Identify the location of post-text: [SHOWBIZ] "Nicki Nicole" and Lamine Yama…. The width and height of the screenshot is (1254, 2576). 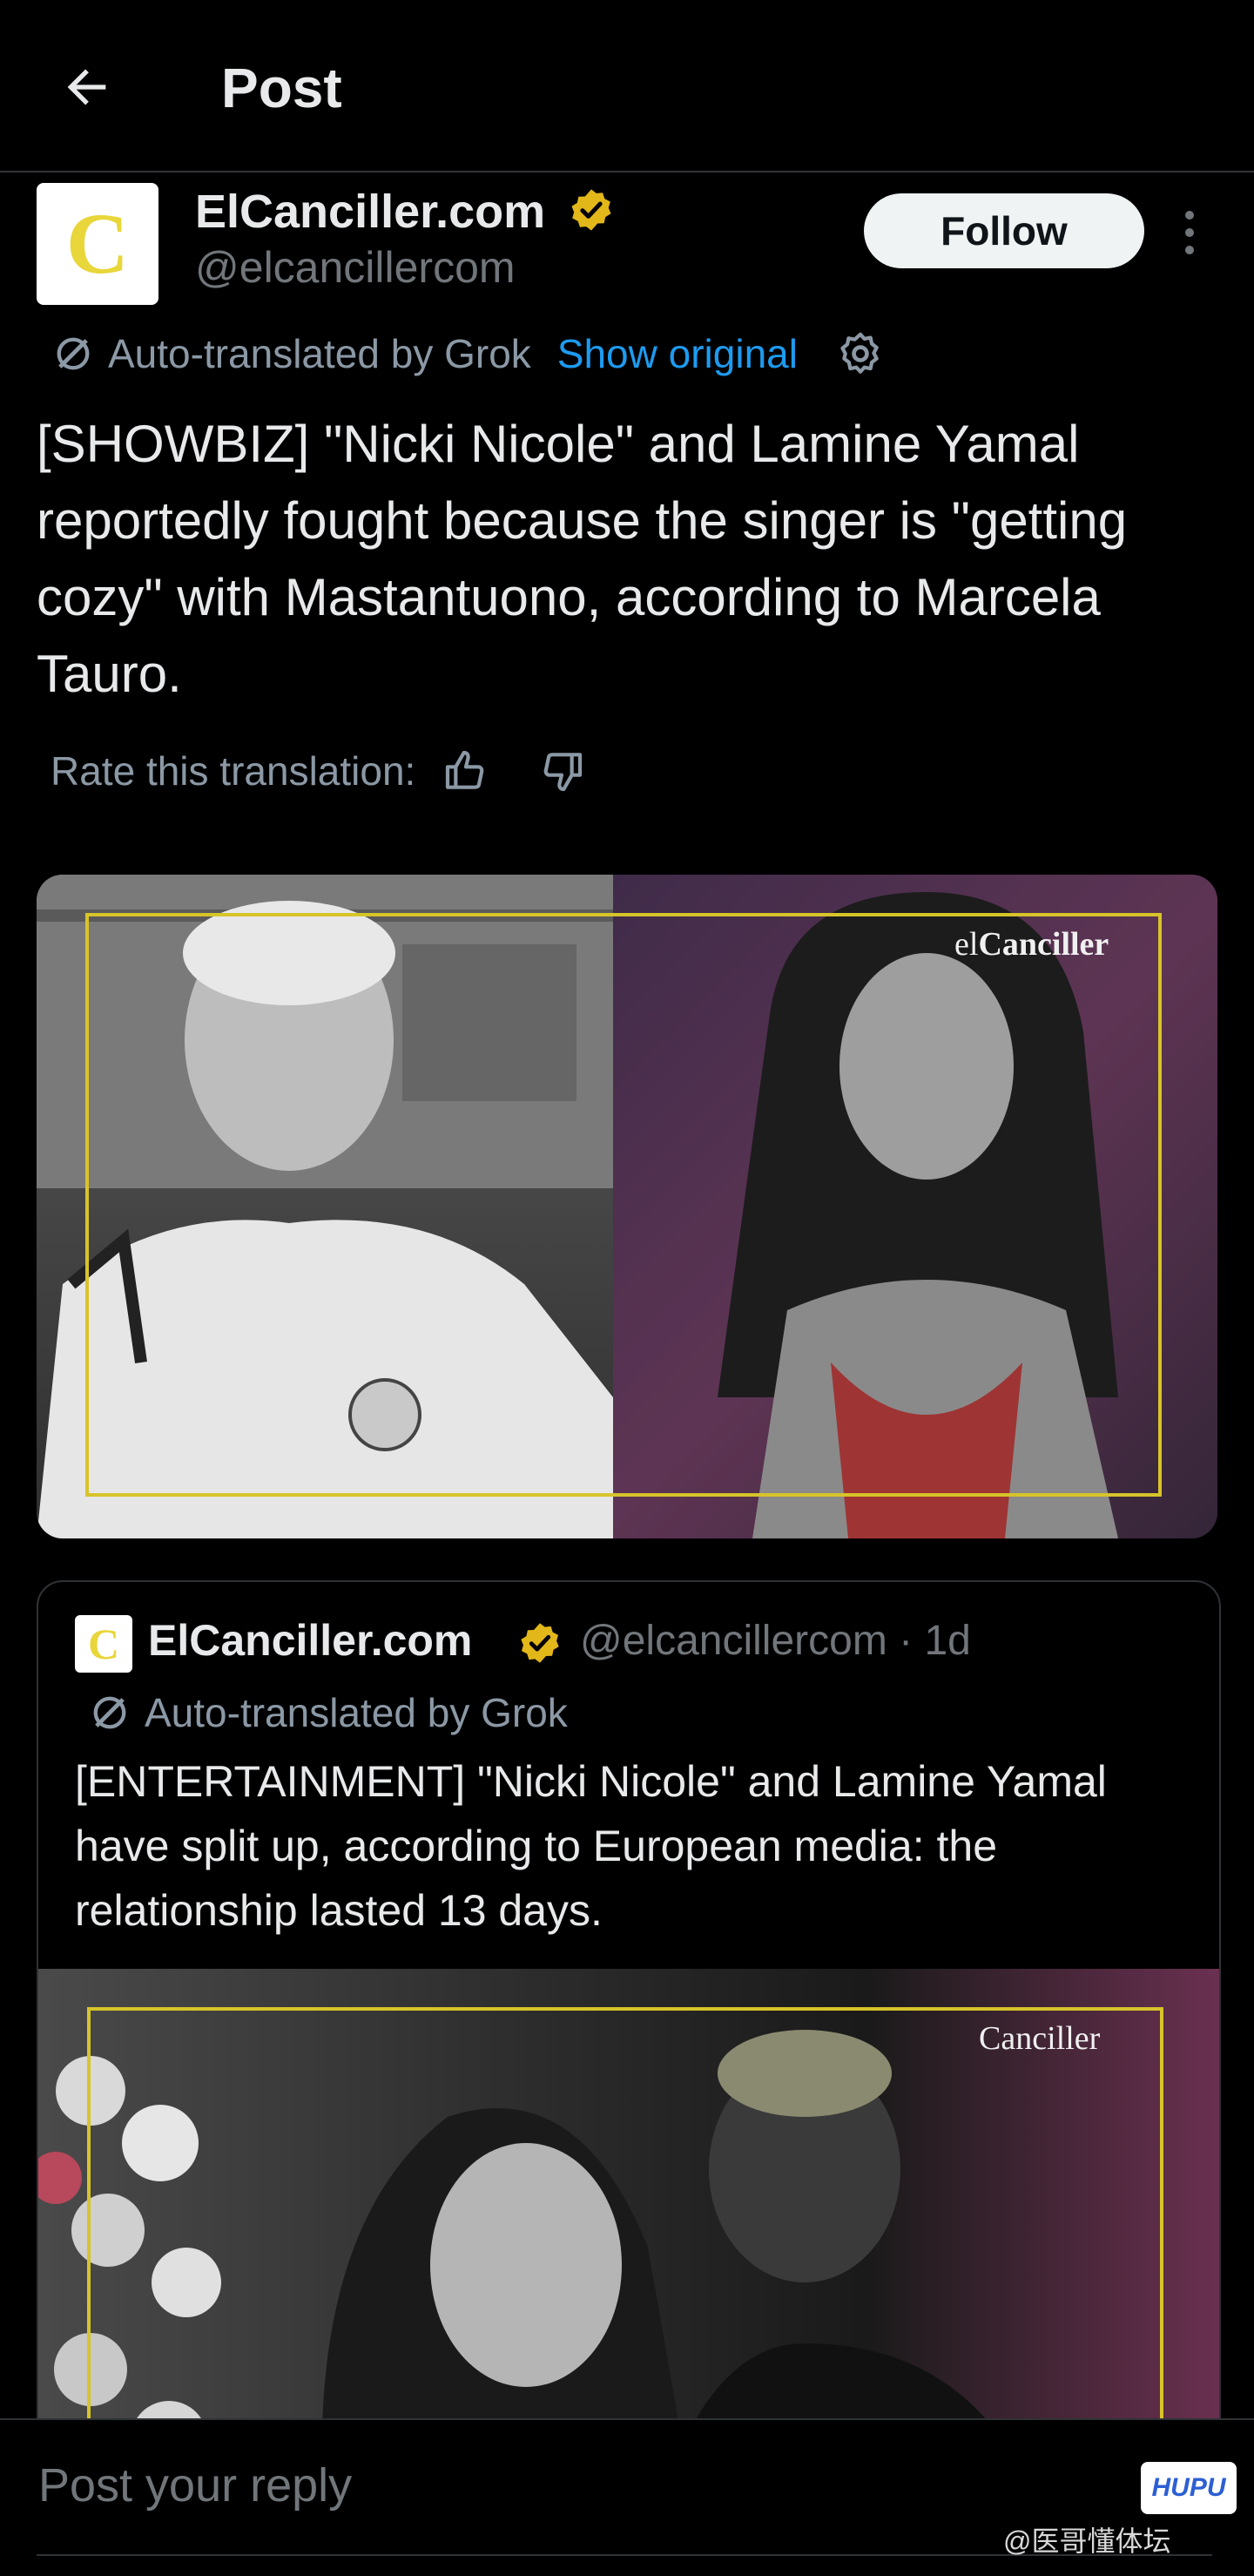
(582, 559).